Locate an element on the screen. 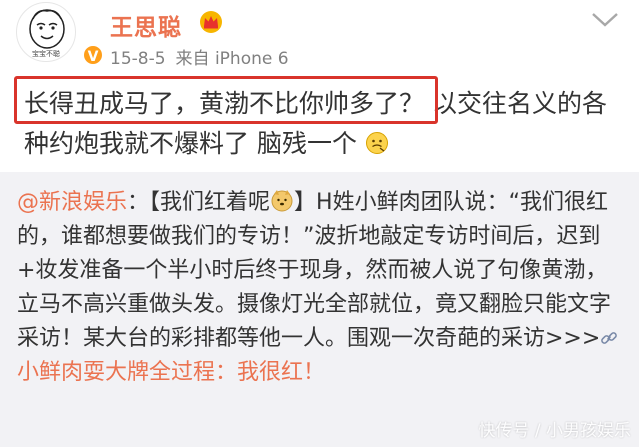  emoji-icon is located at coordinates (376, 143).